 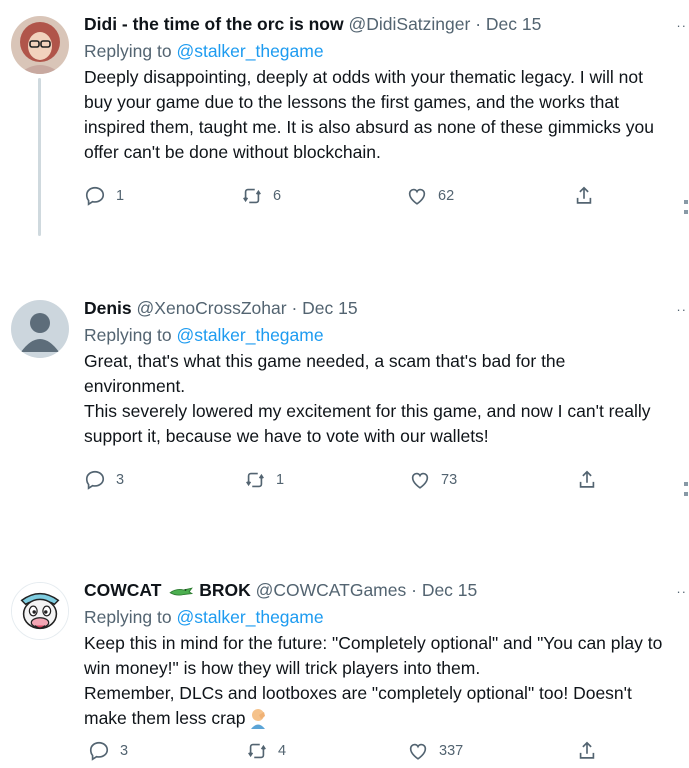 What do you see at coordinates (280, 480) in the screenshot?
I see `retweet-count: 1` at bounding box center [280, 480].